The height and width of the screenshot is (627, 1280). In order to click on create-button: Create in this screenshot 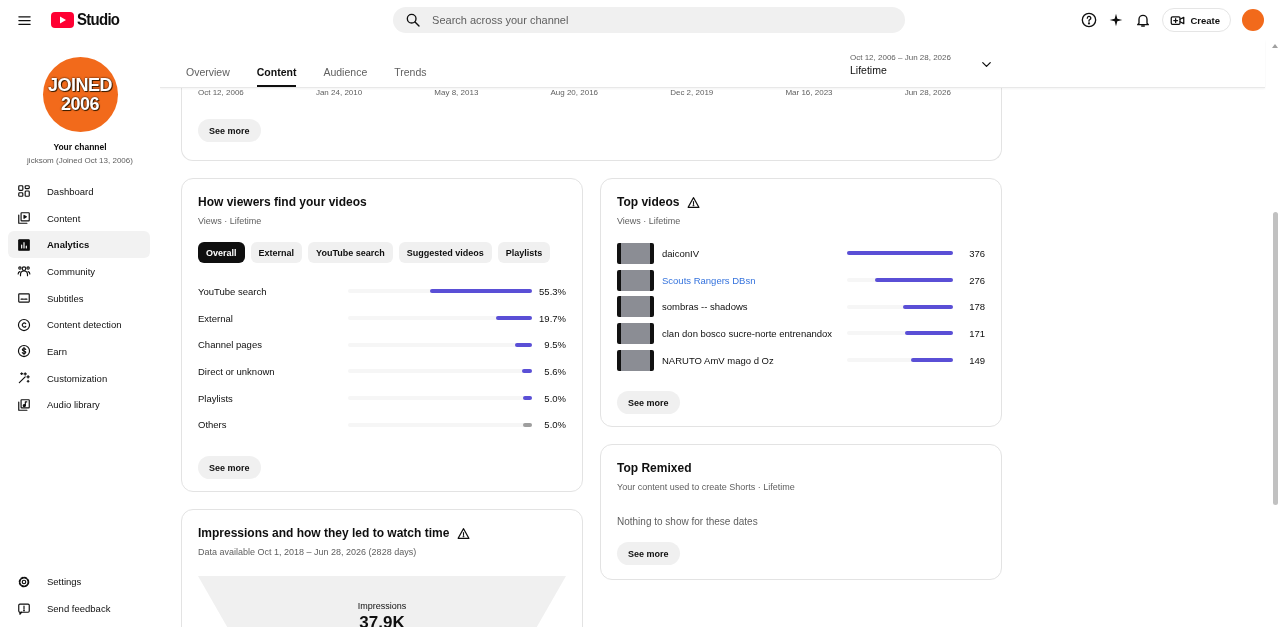, I will do `click(1196, 20)`.